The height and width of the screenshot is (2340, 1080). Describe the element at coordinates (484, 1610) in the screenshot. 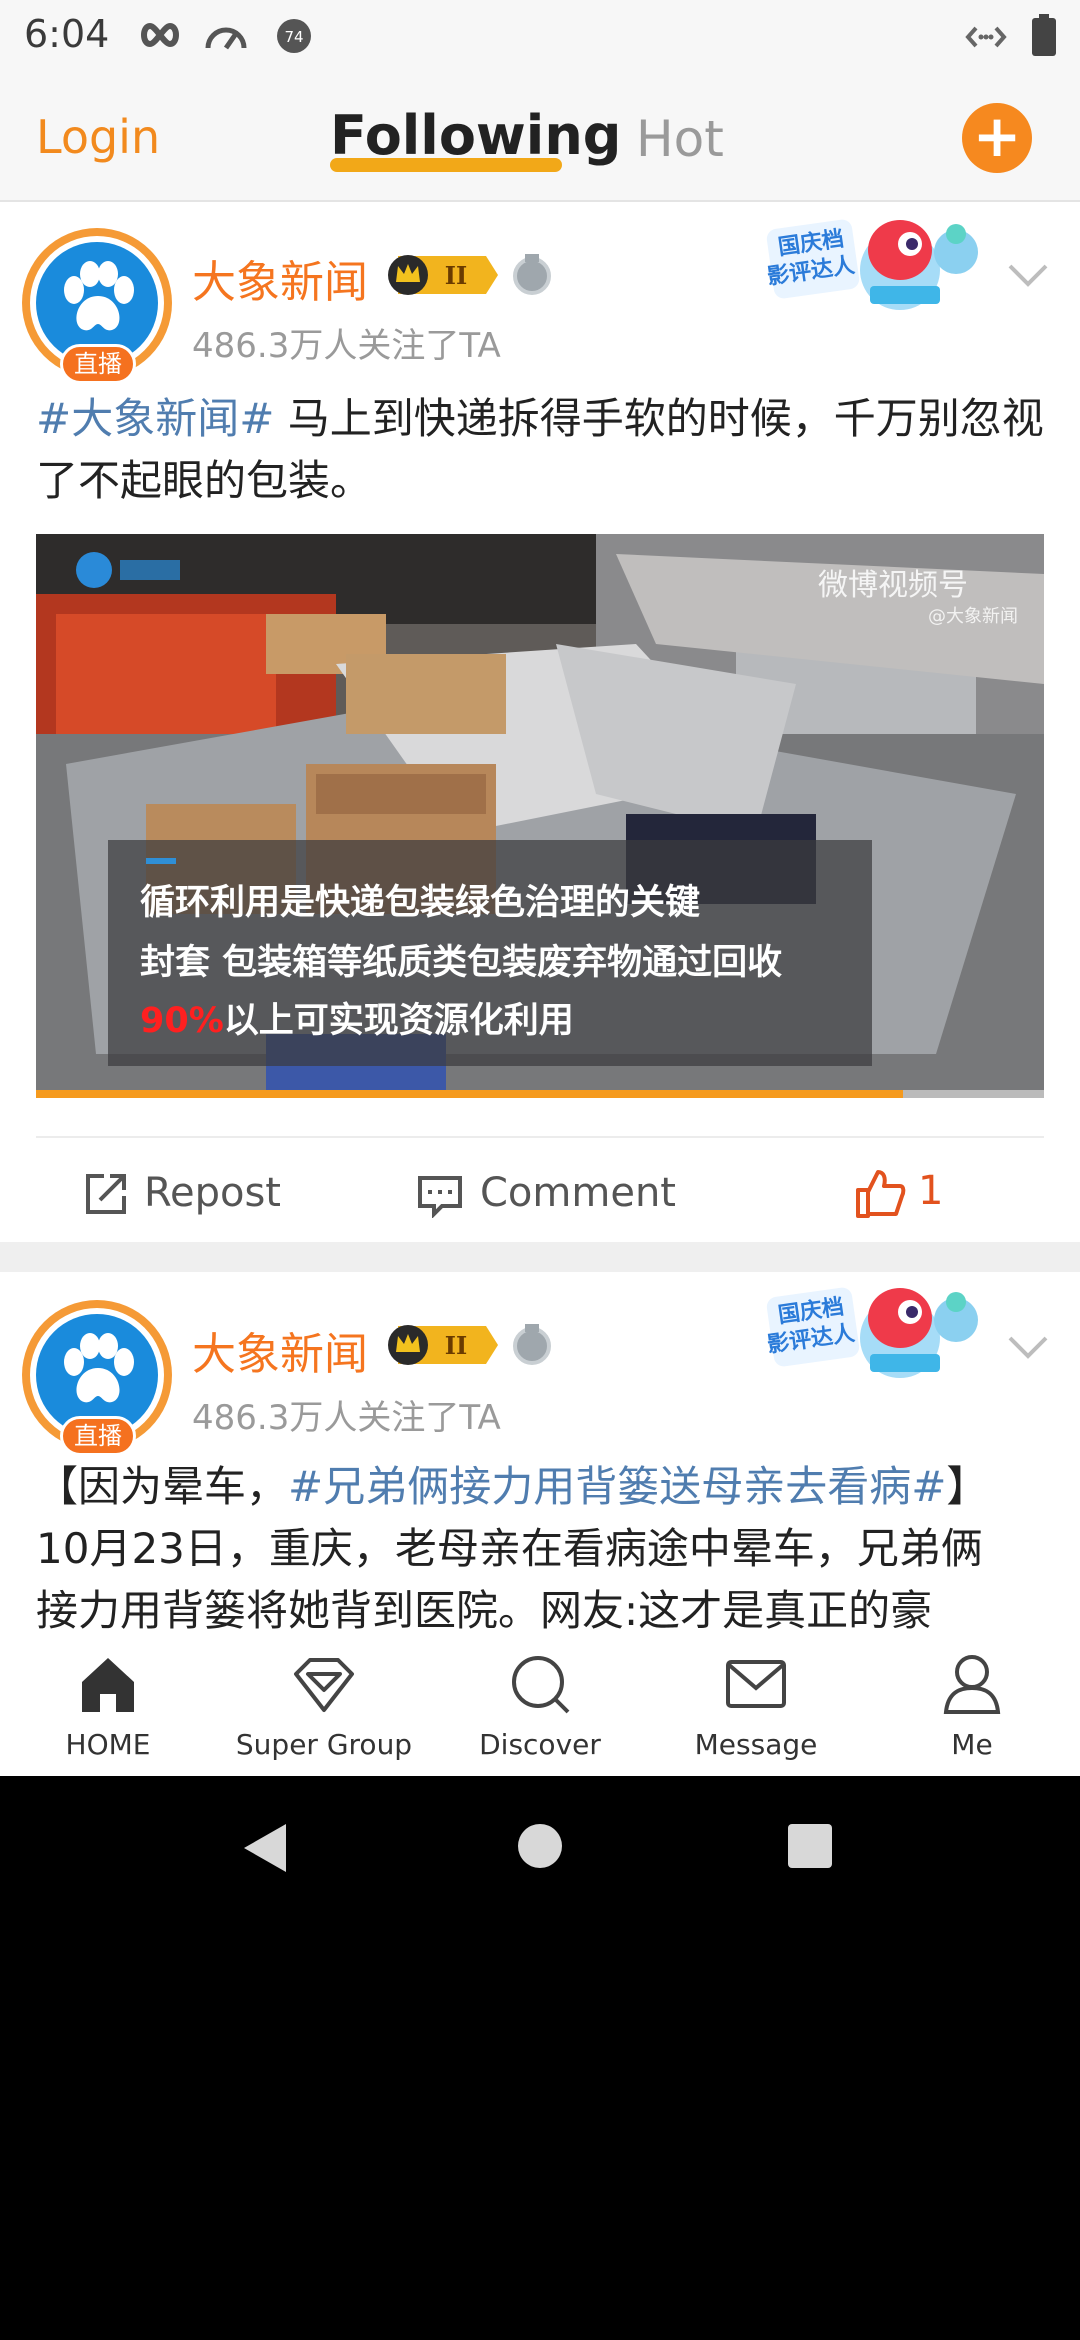

I see `post-text-line: 接力用背篓将她背到医院。网友:这才是真正的豪` at that location.